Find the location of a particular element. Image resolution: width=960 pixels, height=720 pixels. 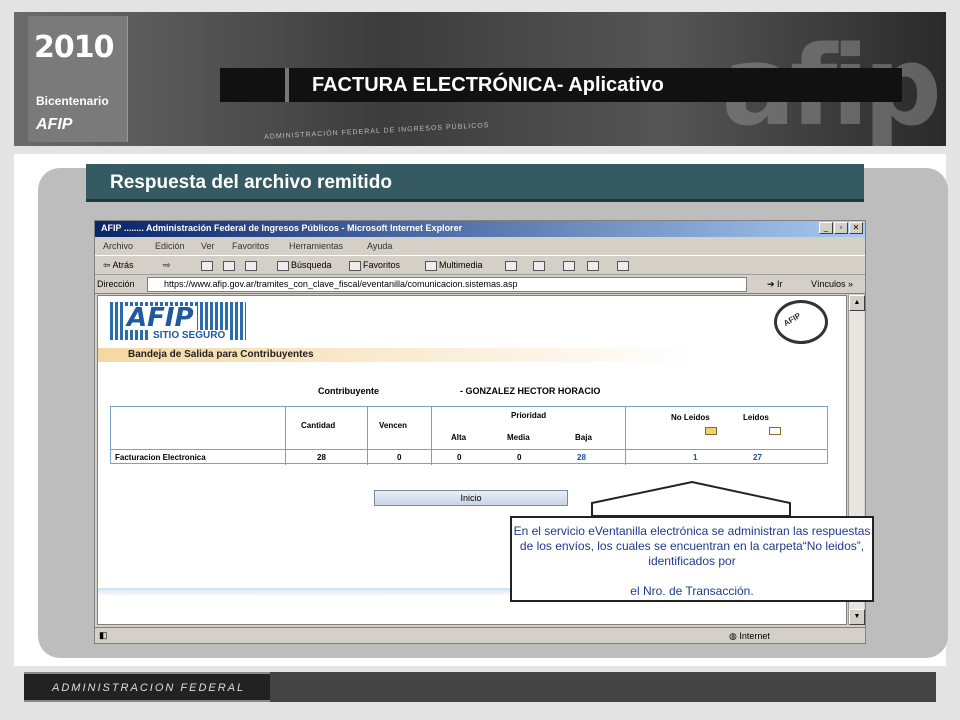

maximize-button: ▫ is located at coordinates (841, 228).